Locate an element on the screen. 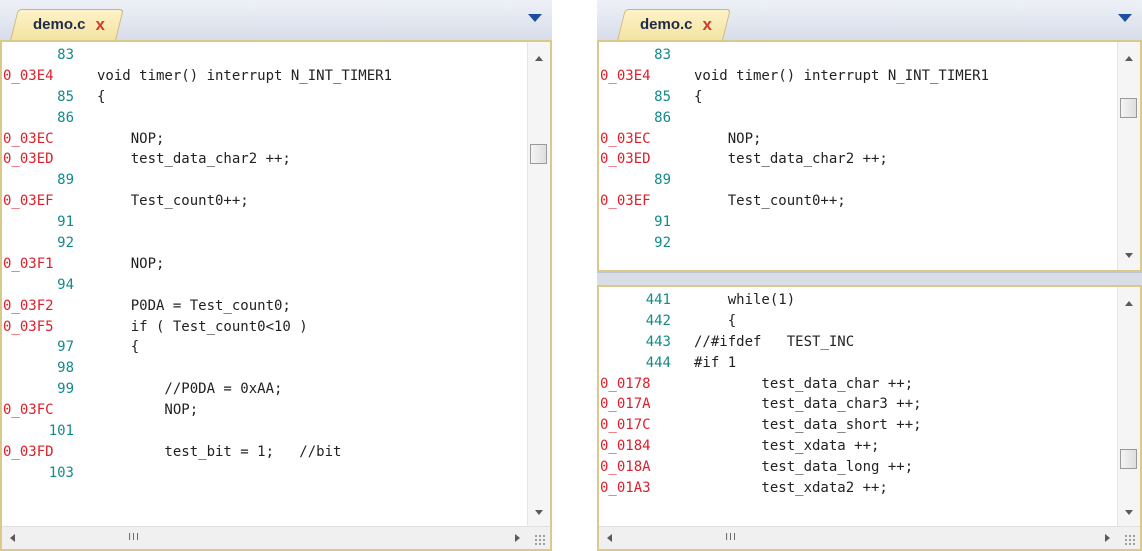 This screenshot has height=551, width=1142. code-line: 0_0184 test_xdata ++; is located at coordinates (857, 446).